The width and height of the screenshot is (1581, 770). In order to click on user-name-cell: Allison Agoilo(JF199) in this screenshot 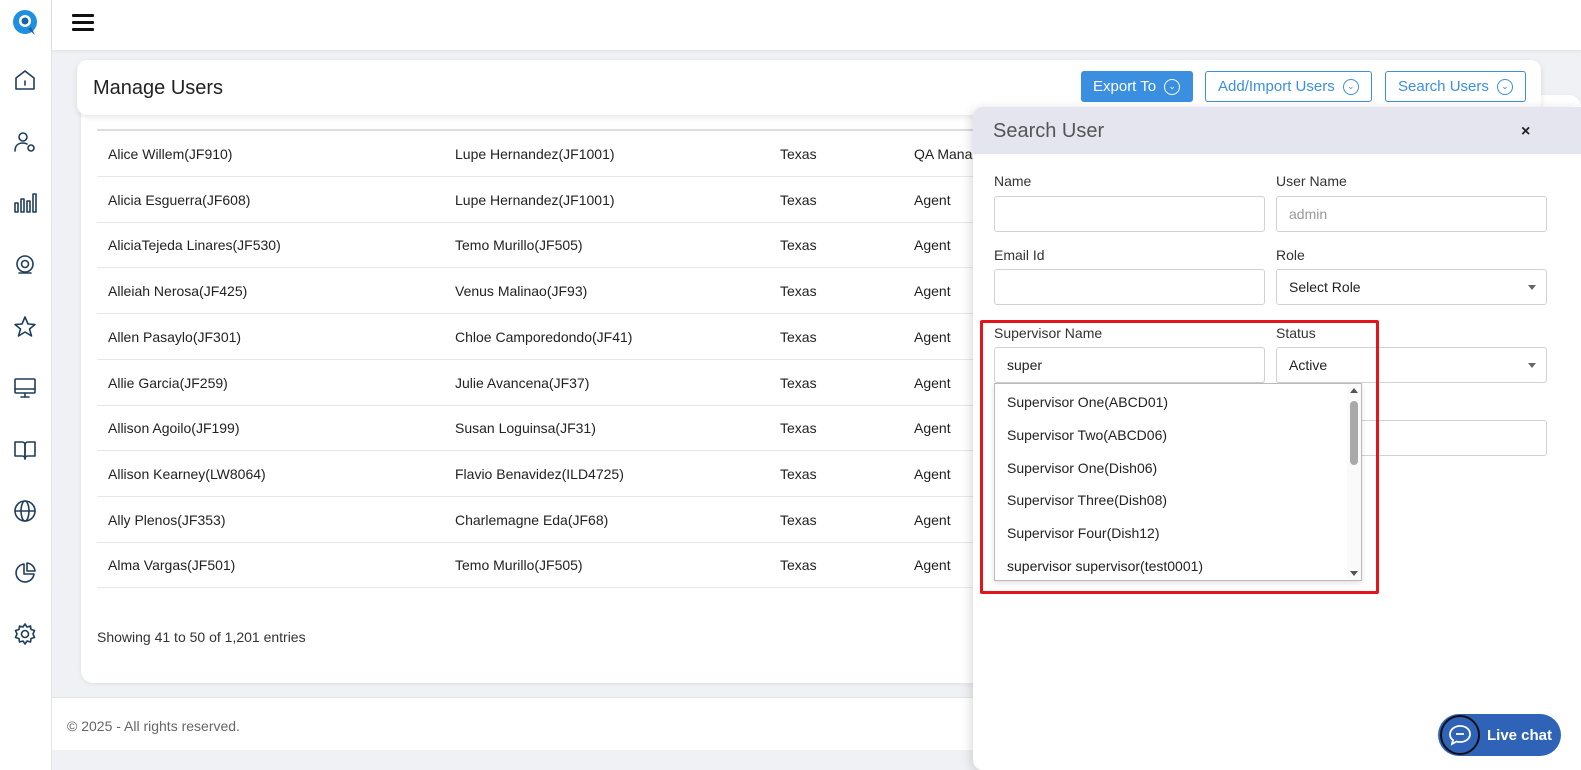, I will do `click(174, 428)`.